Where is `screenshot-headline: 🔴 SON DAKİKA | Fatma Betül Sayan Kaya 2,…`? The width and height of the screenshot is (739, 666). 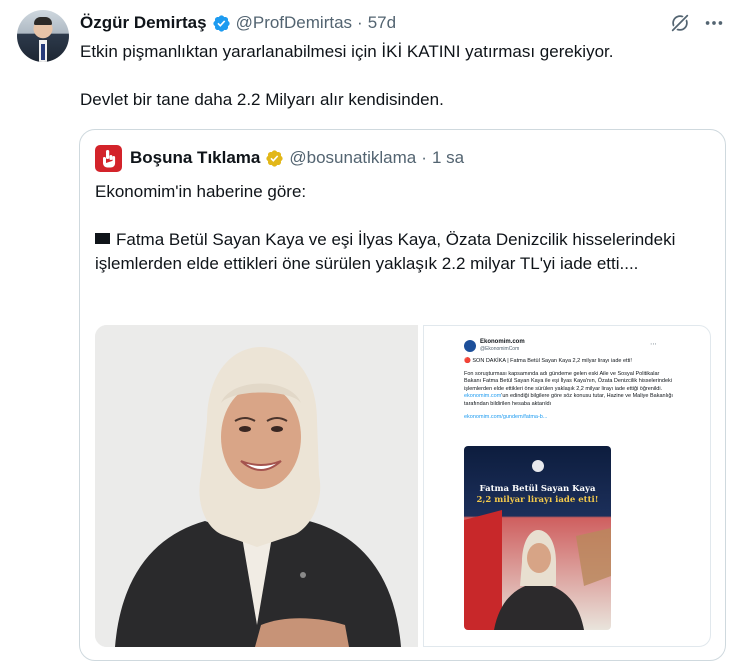
screenshot-headline: 🔴 SON DAKİKA | Fatma Betül Sayan Kaya 2,… is located at coordinates (548, 361).